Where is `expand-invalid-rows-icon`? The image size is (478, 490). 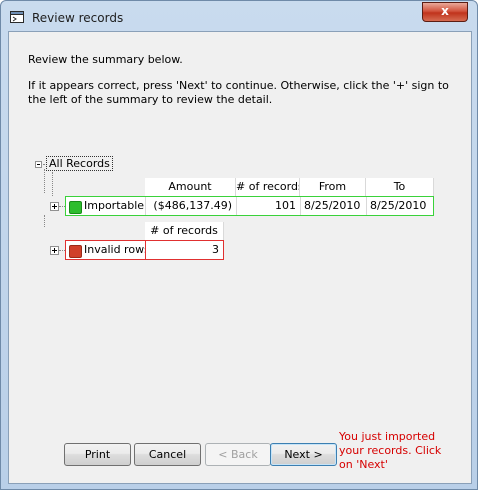
expand-invalid-rows-icon is located at coordinates (54, 250).